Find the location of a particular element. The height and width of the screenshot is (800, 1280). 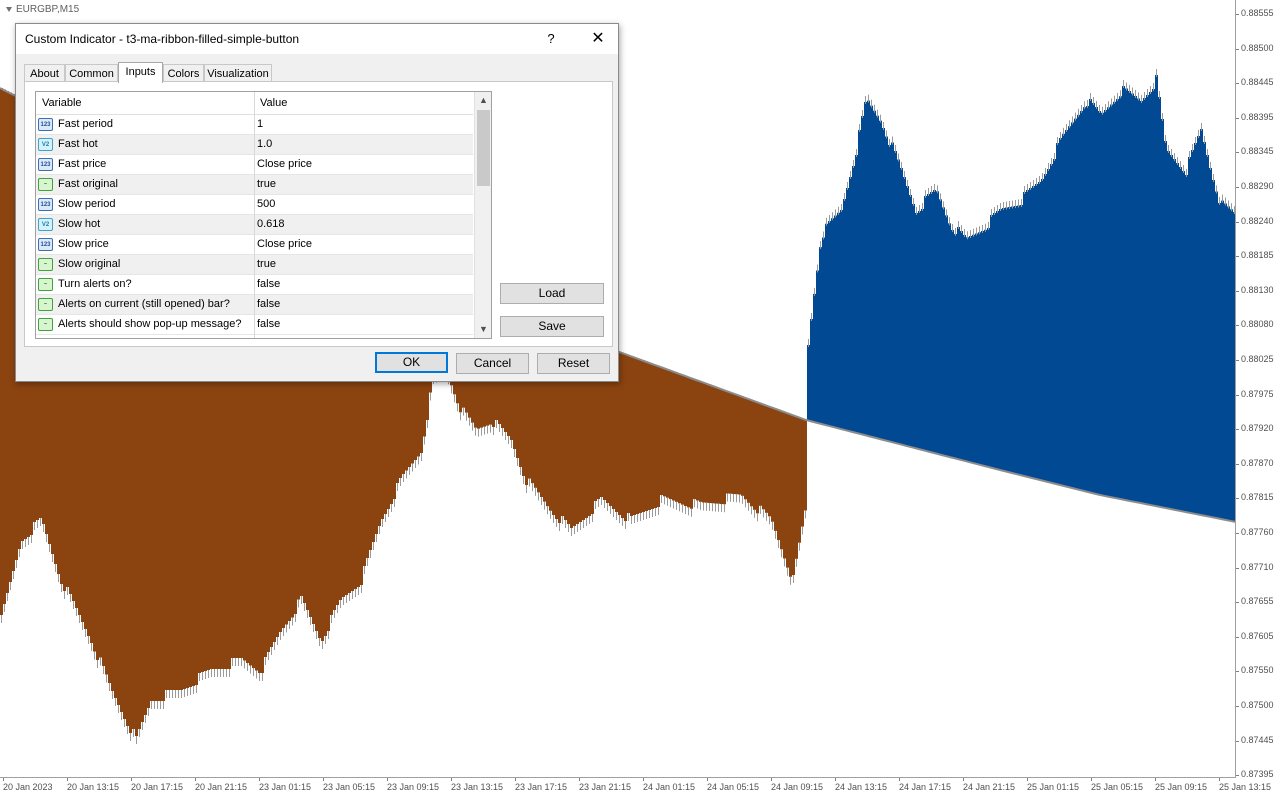

time-tick-label: 20 Jan 2023 is located at coordinates (28, 785).